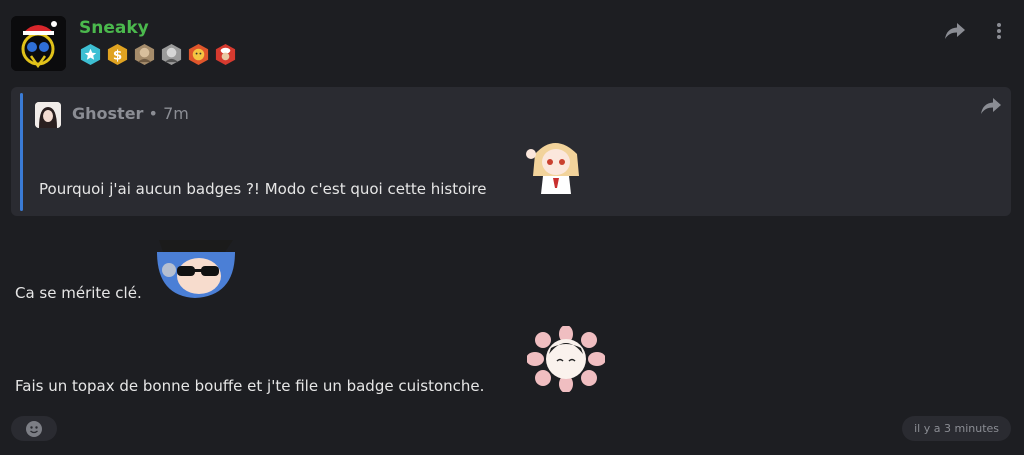  I want to click on message-line: Ca se mérite clé., so click(78, 293).